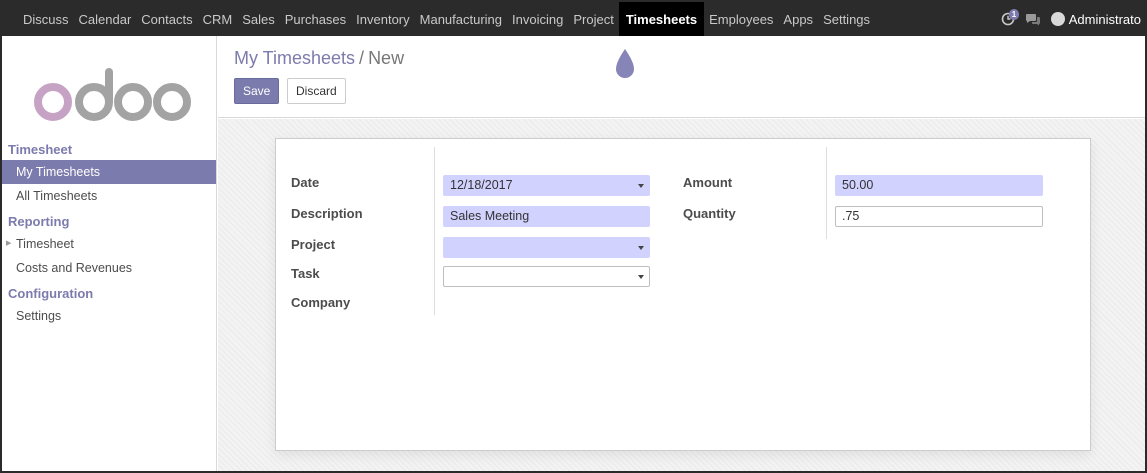 The width and height of the screenshot is (1147, 473). What do you see at coordinates (709, 213) in the screenshot?
I see `label-quantity: Quantity` at bounding box center [709, 213].